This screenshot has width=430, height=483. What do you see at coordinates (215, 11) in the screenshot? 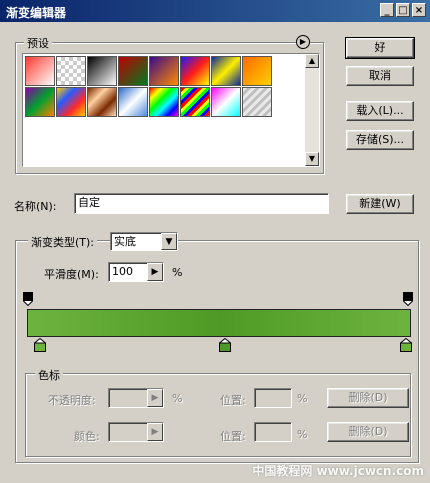
I see `title-bar: 渐变编辑器 _ □ ×` at bounding box center [215, 11].